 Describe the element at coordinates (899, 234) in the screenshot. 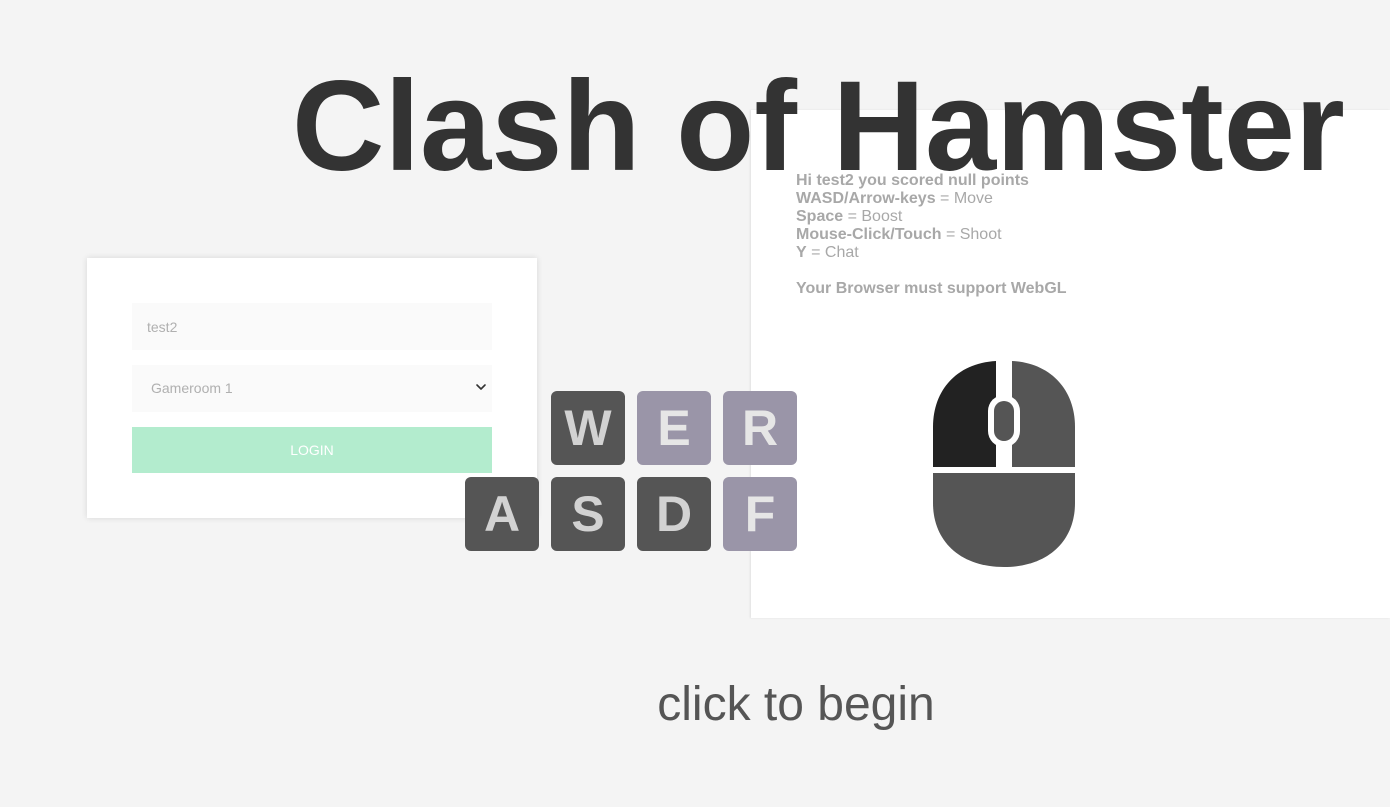

I see `control-shoot: Mouse-Click/Touch = Shoot` at that location.